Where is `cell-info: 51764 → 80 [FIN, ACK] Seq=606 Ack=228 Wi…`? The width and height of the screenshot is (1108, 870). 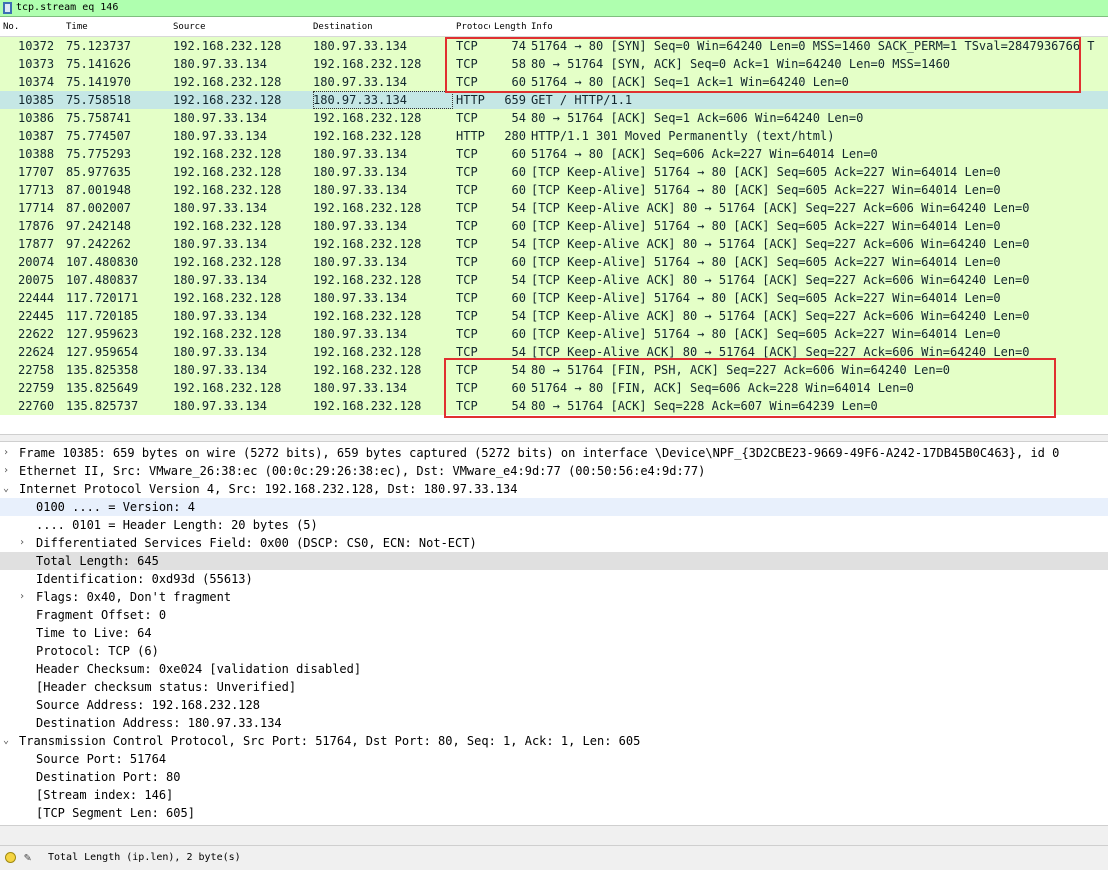 cell-info: 51764 → 80 [FIN, ACK] Seq=606 Ack=228 Wi… is located at coordinates (722, 388).